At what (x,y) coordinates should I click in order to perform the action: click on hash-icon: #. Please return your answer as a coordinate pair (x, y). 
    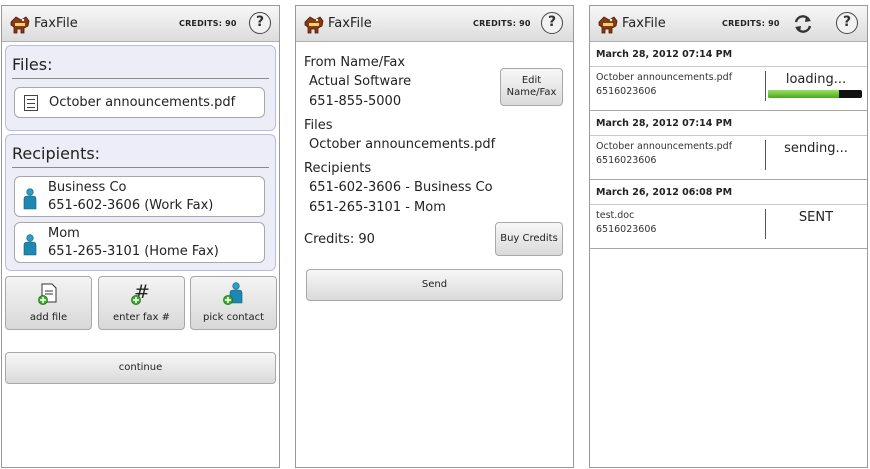
    Looking at the image, I should click on (139, 293).